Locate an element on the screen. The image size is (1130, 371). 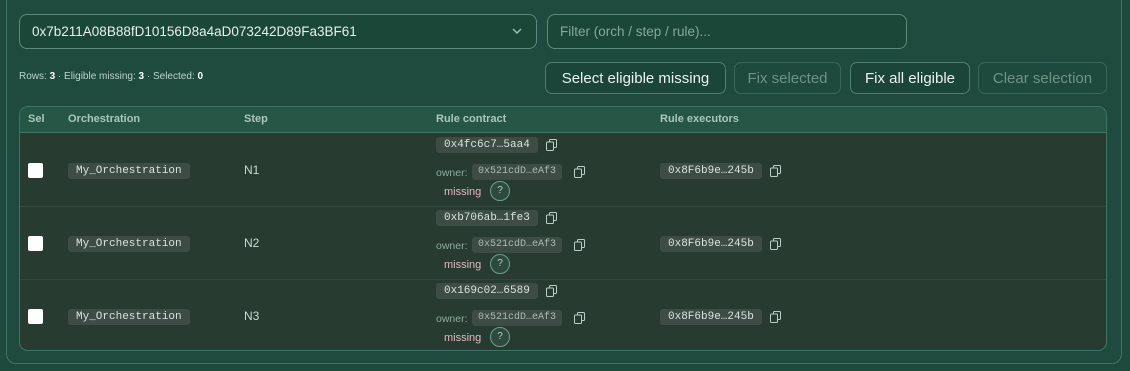
selected-count: 0 is located at coordinates (200, 76).